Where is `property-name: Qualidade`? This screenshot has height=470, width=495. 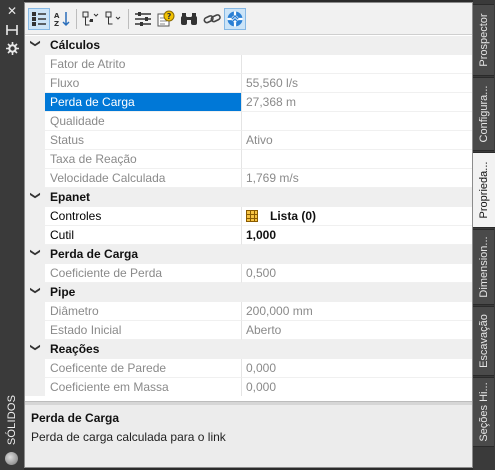
property-name: Qualidade is located at coordinates (143, 121).